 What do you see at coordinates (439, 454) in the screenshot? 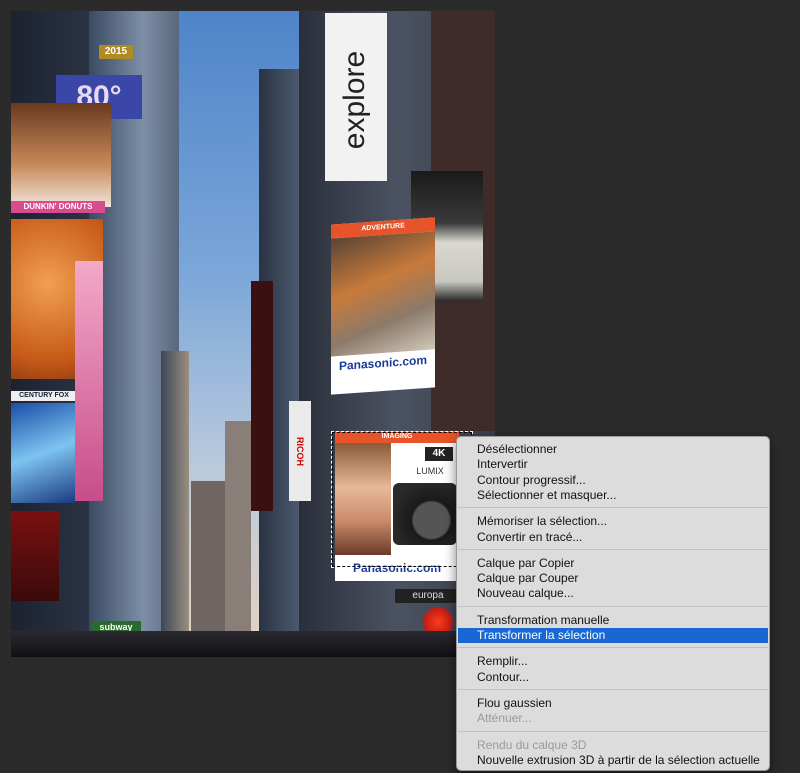
I see `lumix-4k-badge: 4K` at bounding box center [439, 454].